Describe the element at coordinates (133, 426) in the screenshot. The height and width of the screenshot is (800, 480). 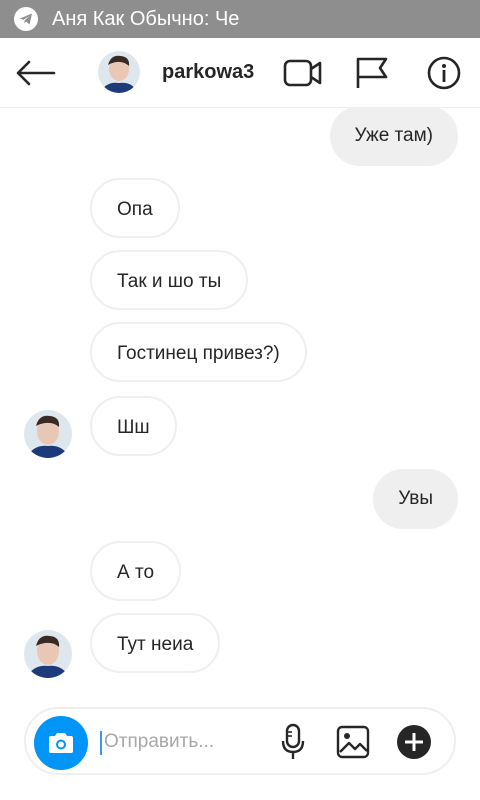
I see `message-bubble-incoming: Шш` at that location.